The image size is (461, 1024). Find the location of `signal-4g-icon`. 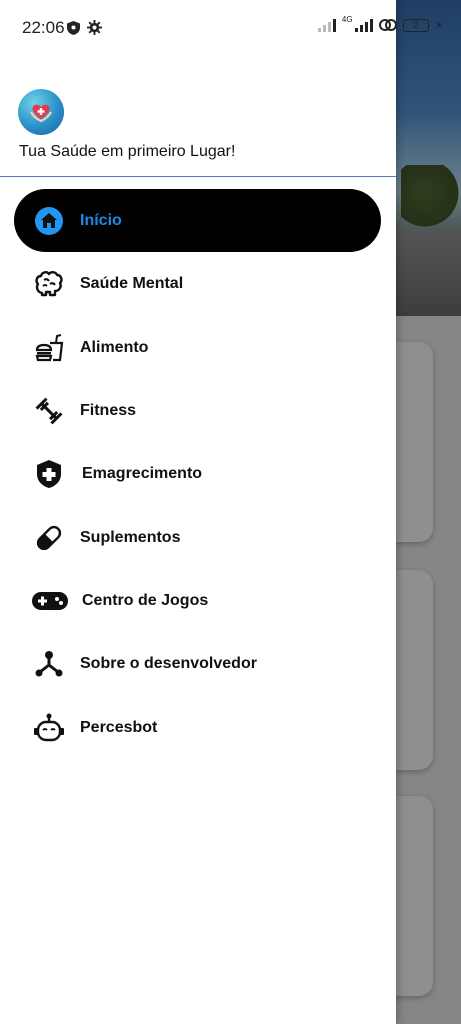

signal-4g-icon is located at coordinates (363, 25).